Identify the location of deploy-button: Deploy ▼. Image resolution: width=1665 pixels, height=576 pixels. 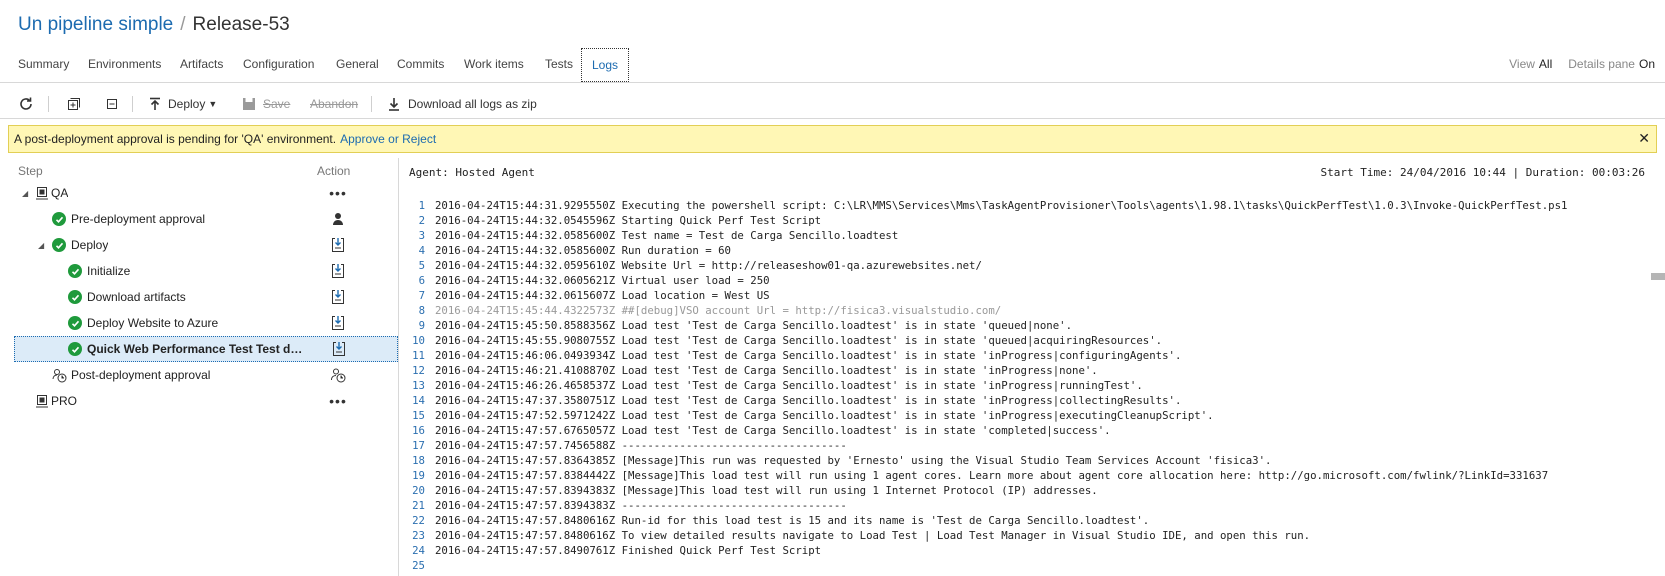
(182, 104).